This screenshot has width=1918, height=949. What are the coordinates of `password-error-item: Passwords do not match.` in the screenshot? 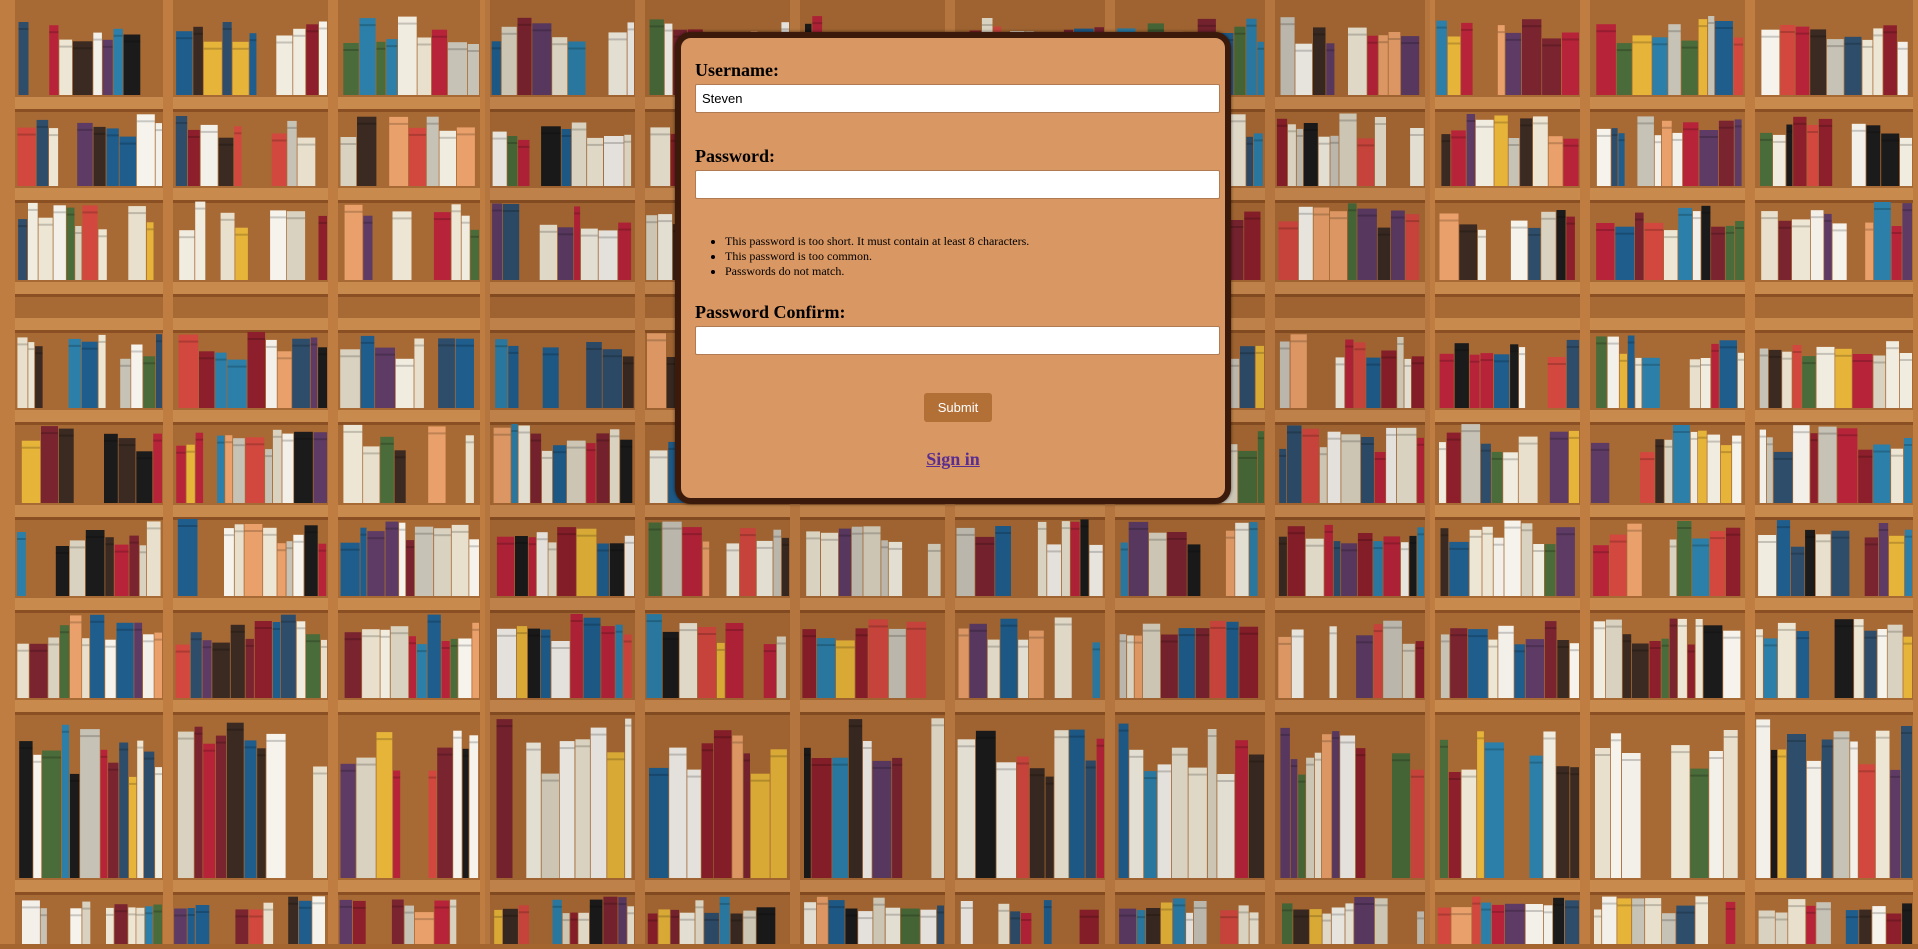 It's located at (877, 271).